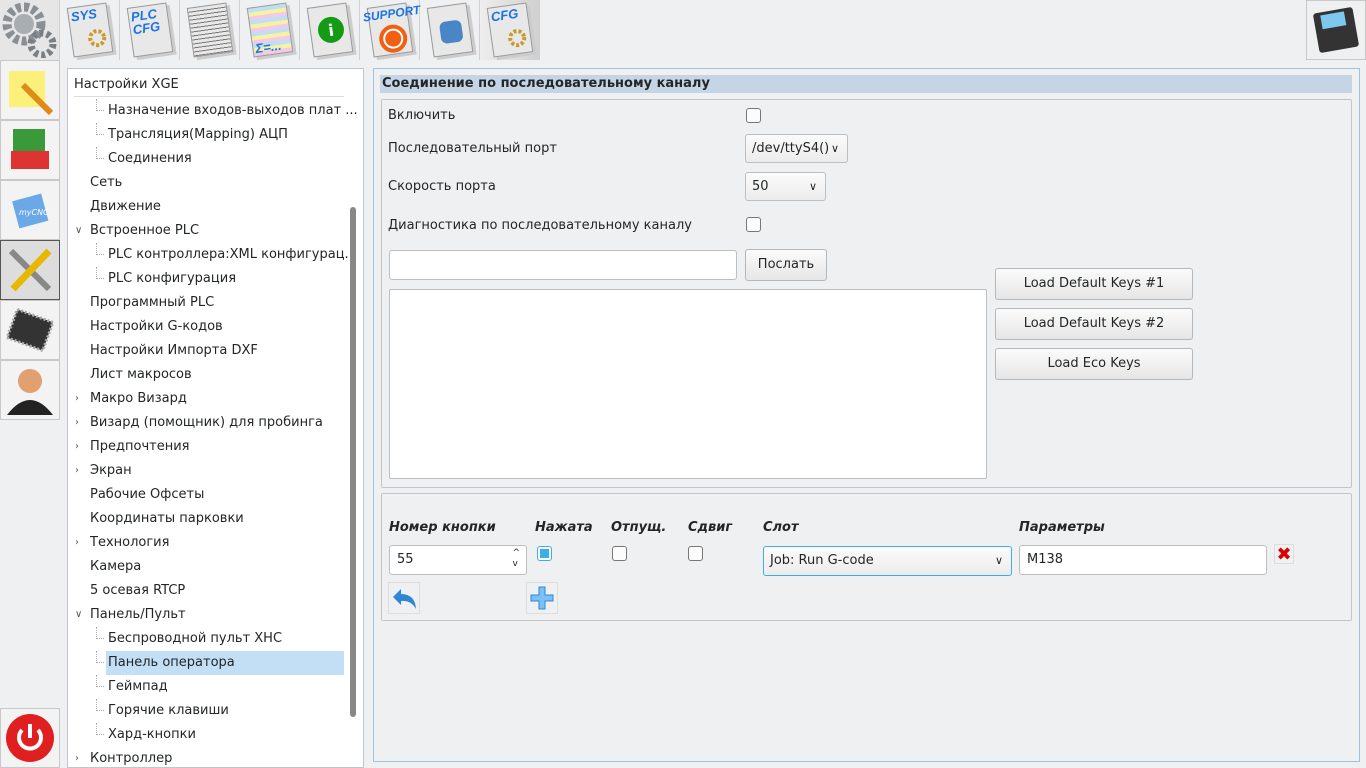  I want to click on shift-checkbox, so click(695, 553).